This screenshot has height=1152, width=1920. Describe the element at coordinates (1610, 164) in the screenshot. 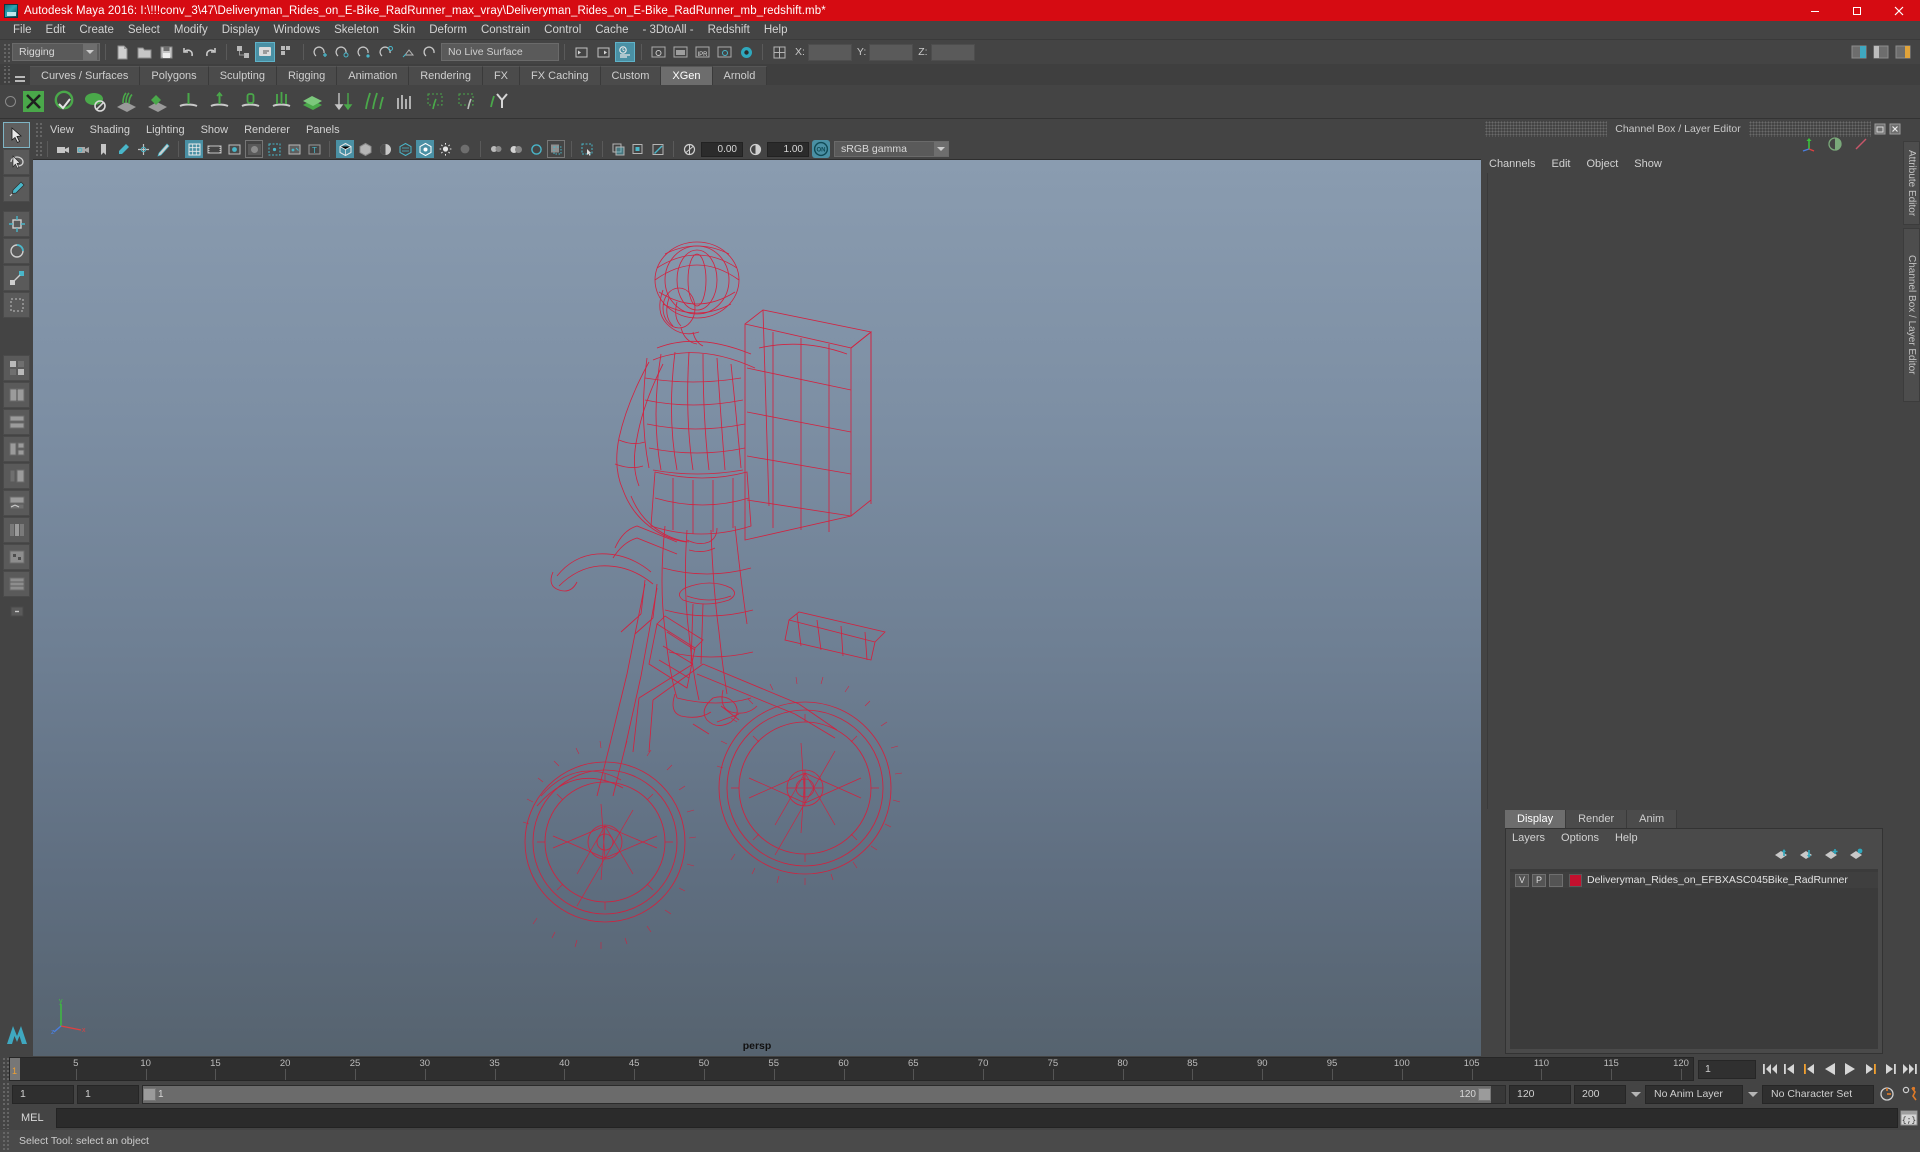

I see `channelbox-menu-object: Object` at that location.